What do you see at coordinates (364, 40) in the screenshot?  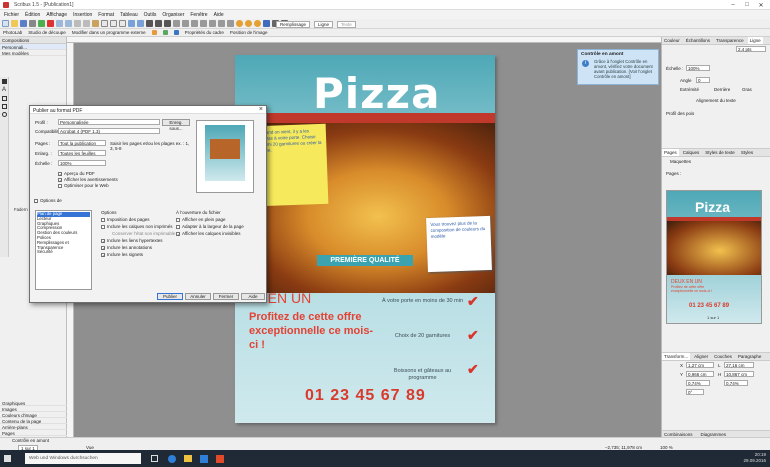 I see `horizontal-ruler` at bounding box center [364, 40].